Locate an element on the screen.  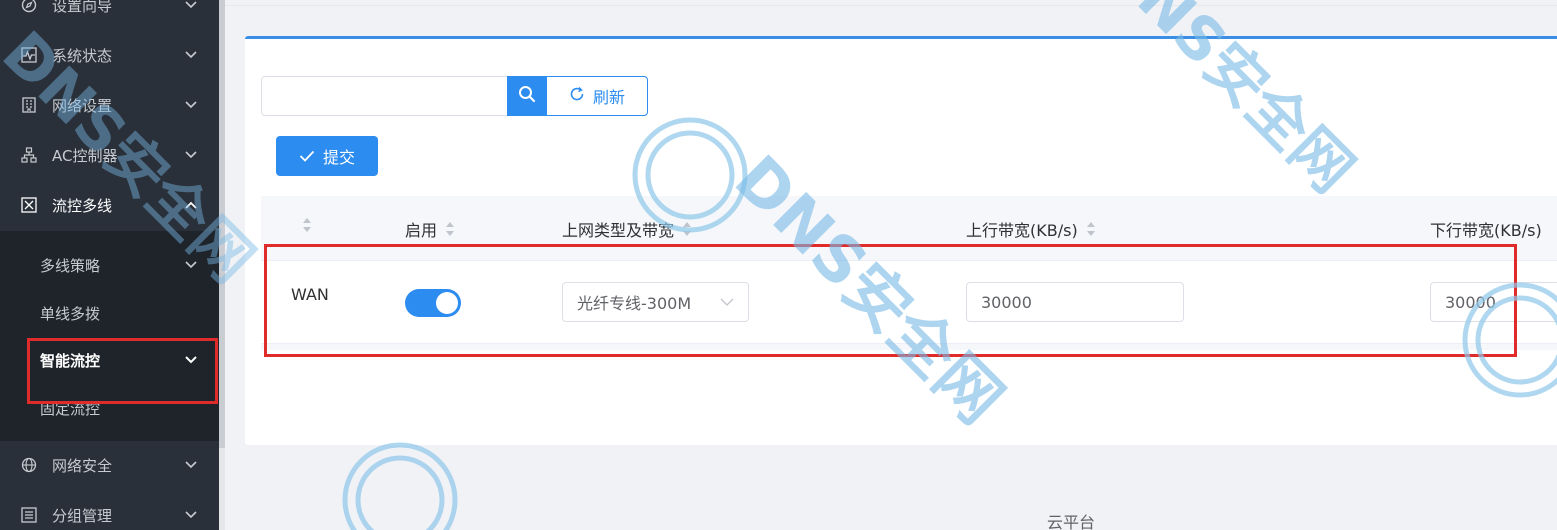
sidebar-item-network-security: 网络安全 is located at coordinates (109, 465).